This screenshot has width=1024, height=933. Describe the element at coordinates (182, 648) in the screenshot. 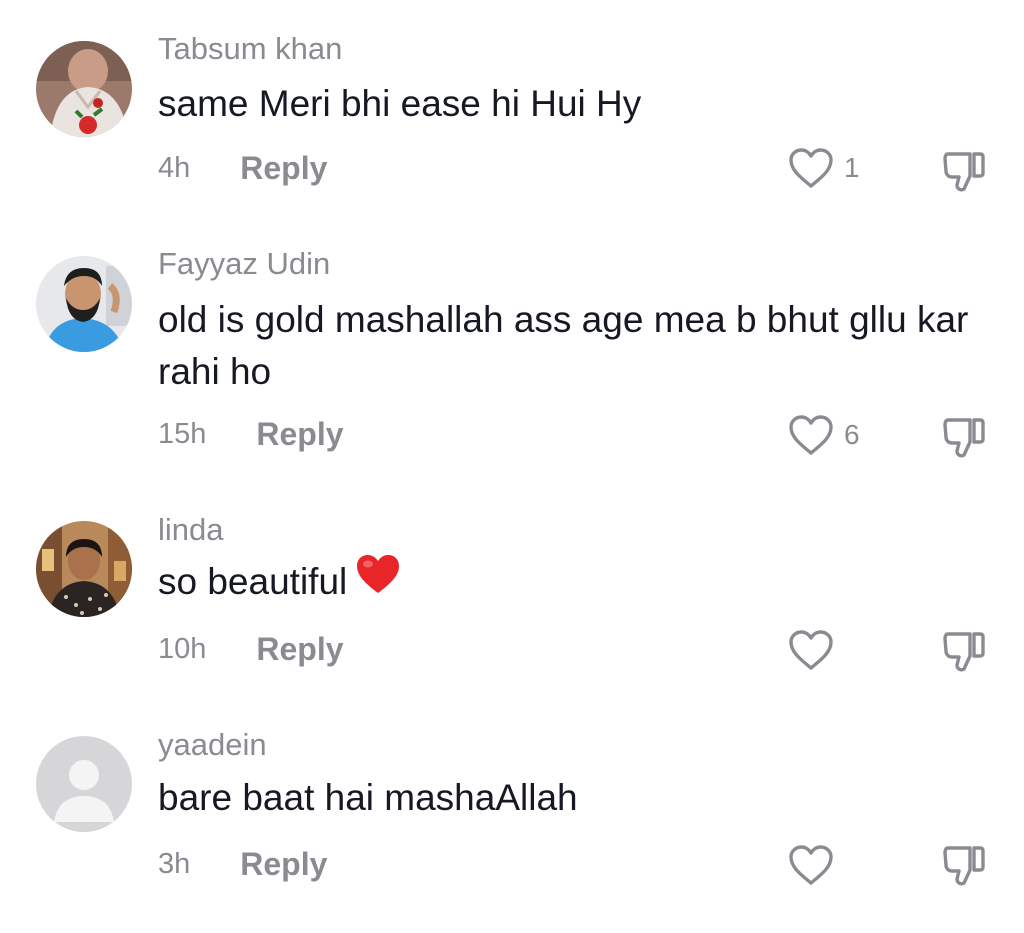

I see `timestamp: 10h` at that location.